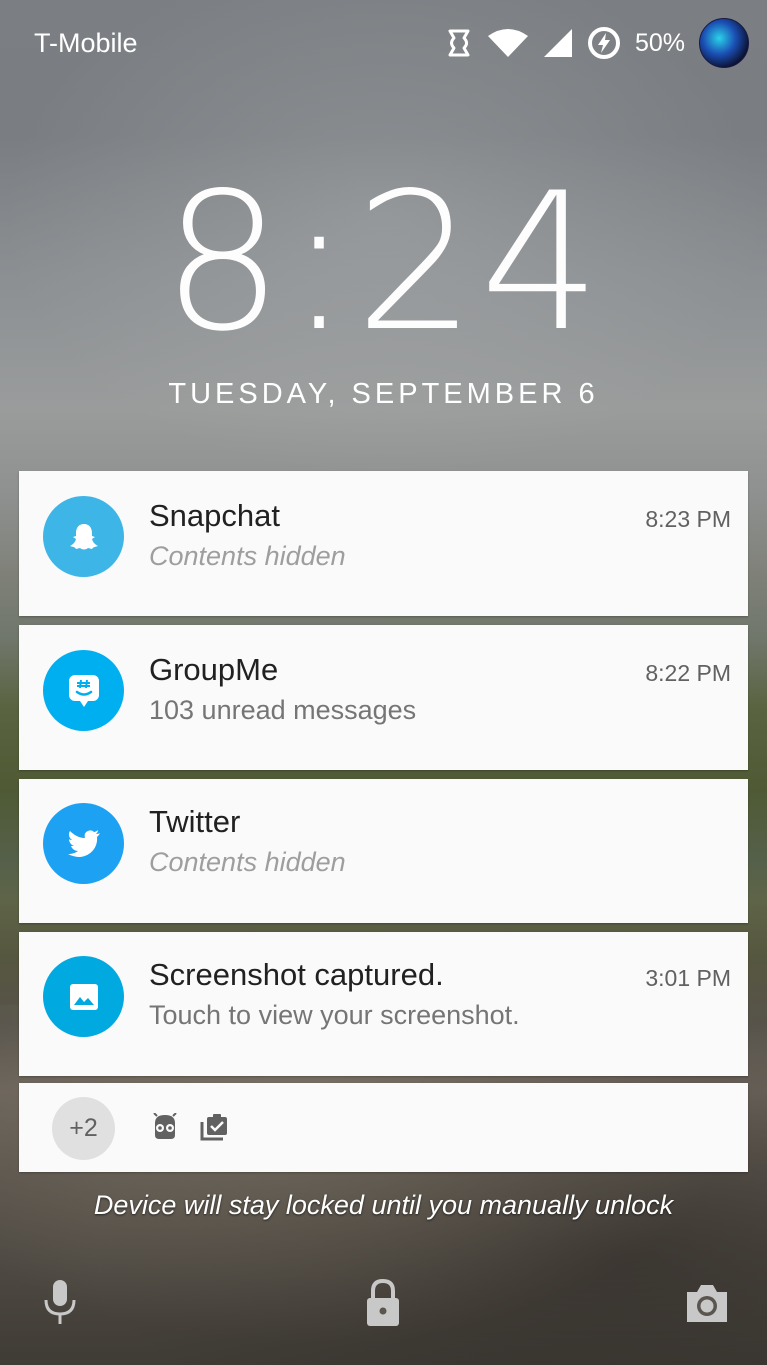  What do you see at coordinates (507, 43) in the screenshot?
I see `wifi-icon` at bounding box center [507, 43].